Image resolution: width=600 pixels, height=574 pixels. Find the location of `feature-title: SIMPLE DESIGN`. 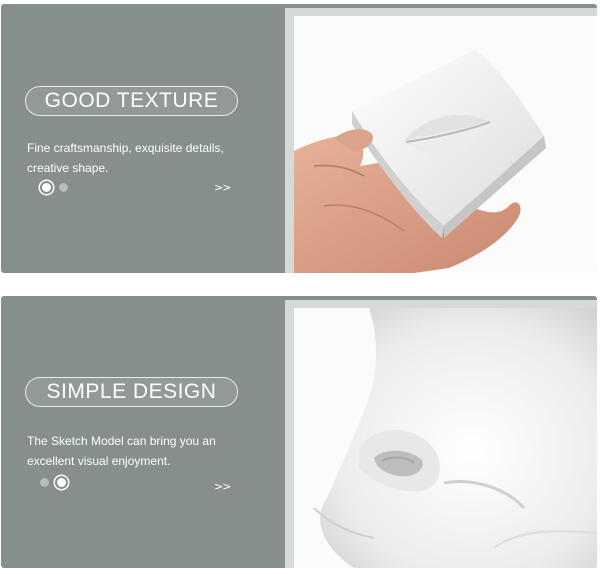

feature-title: SIMPLE DESIGN is located at coordinates (131, 391).